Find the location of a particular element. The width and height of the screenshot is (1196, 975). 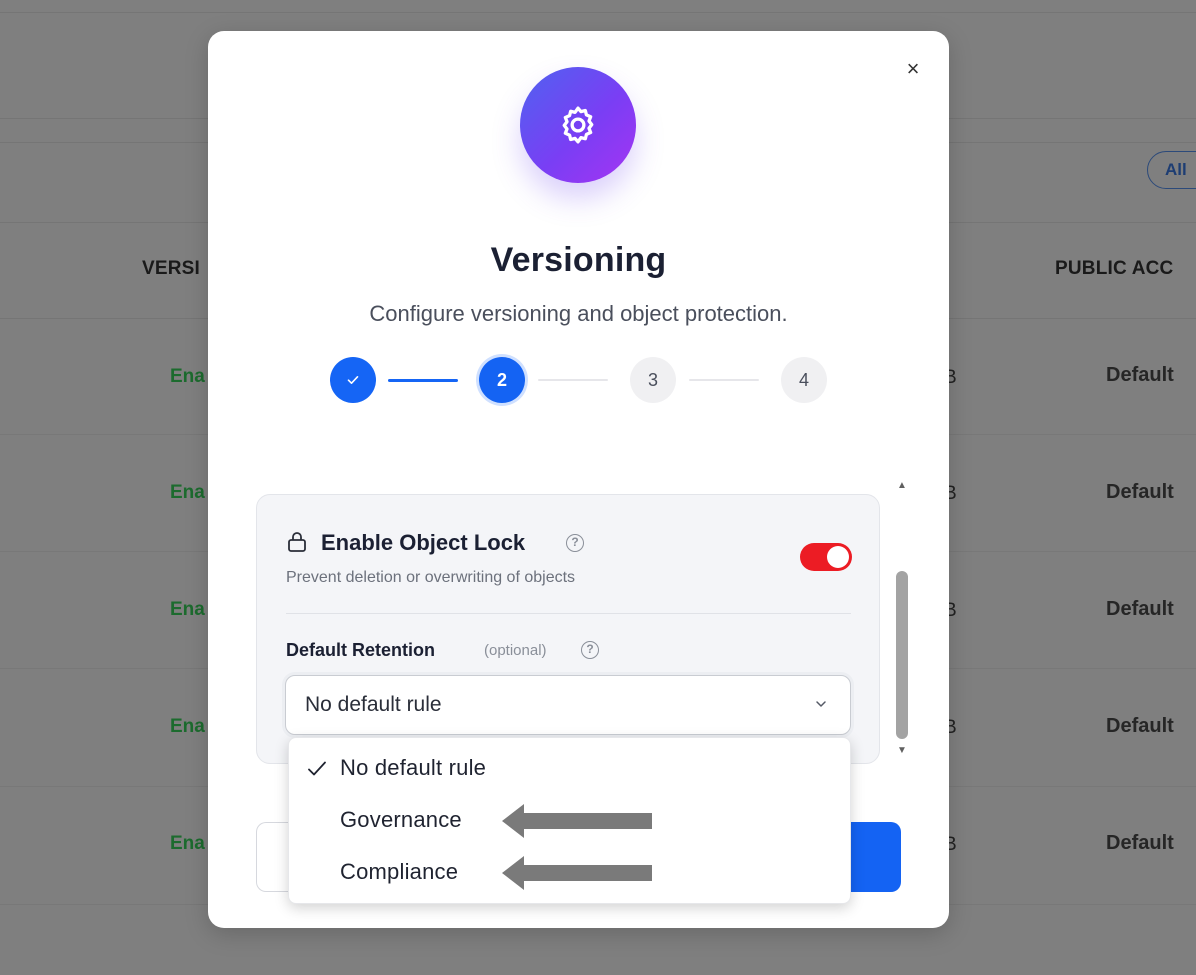

scroll-down-arrow-icon: ▼ is located at coordinates (902, 750).